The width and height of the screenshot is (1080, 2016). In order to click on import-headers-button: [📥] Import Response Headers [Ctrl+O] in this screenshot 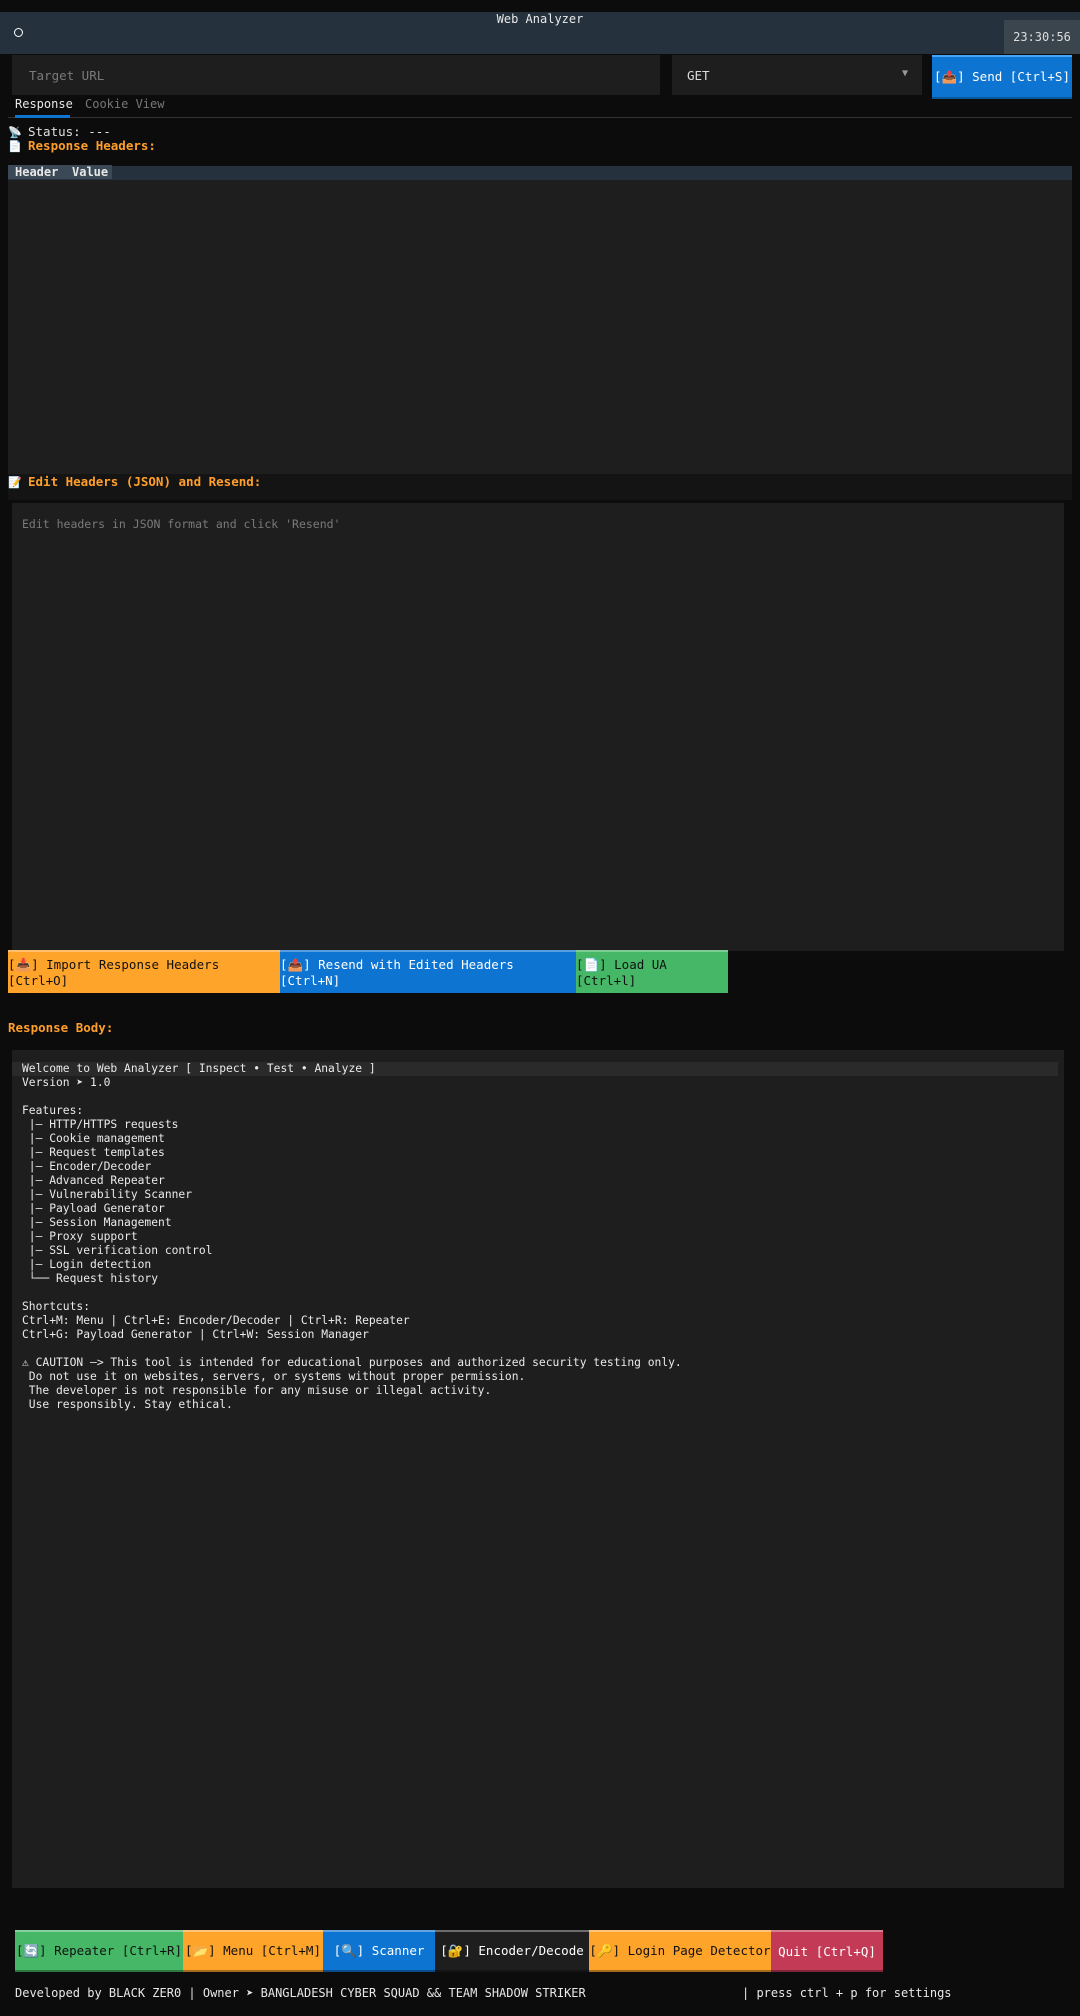, I will do `click(144, 971)`.